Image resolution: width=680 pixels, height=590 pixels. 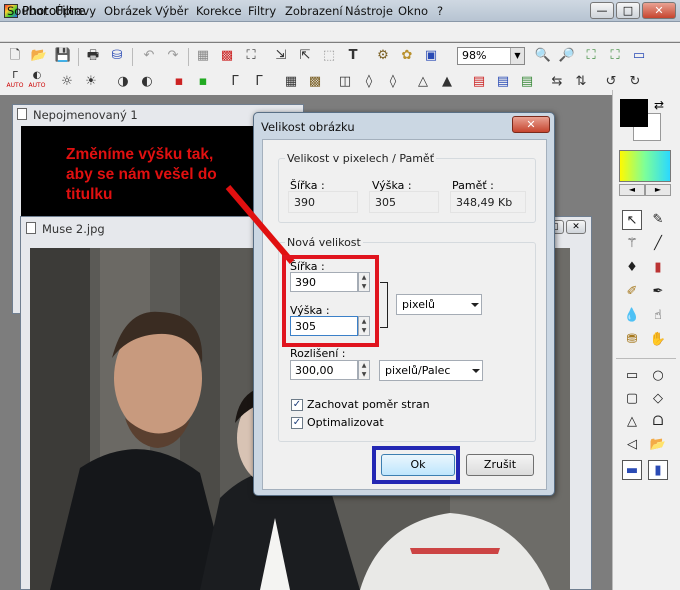 I want to click on blue-highlight-box, so click(x=416, y=465).